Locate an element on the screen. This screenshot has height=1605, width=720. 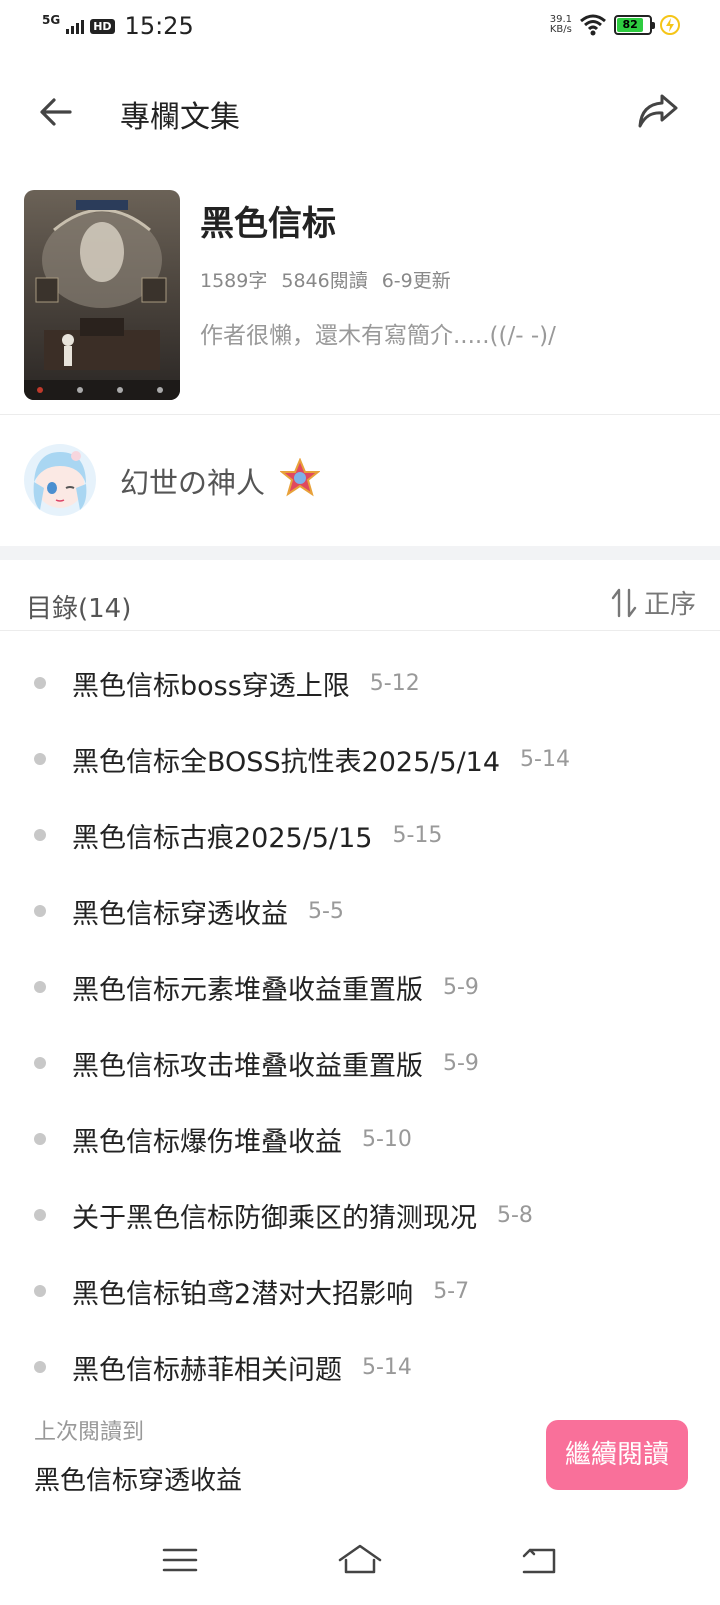
app-header: 專欄文集 is located at coordinates (360, 112).